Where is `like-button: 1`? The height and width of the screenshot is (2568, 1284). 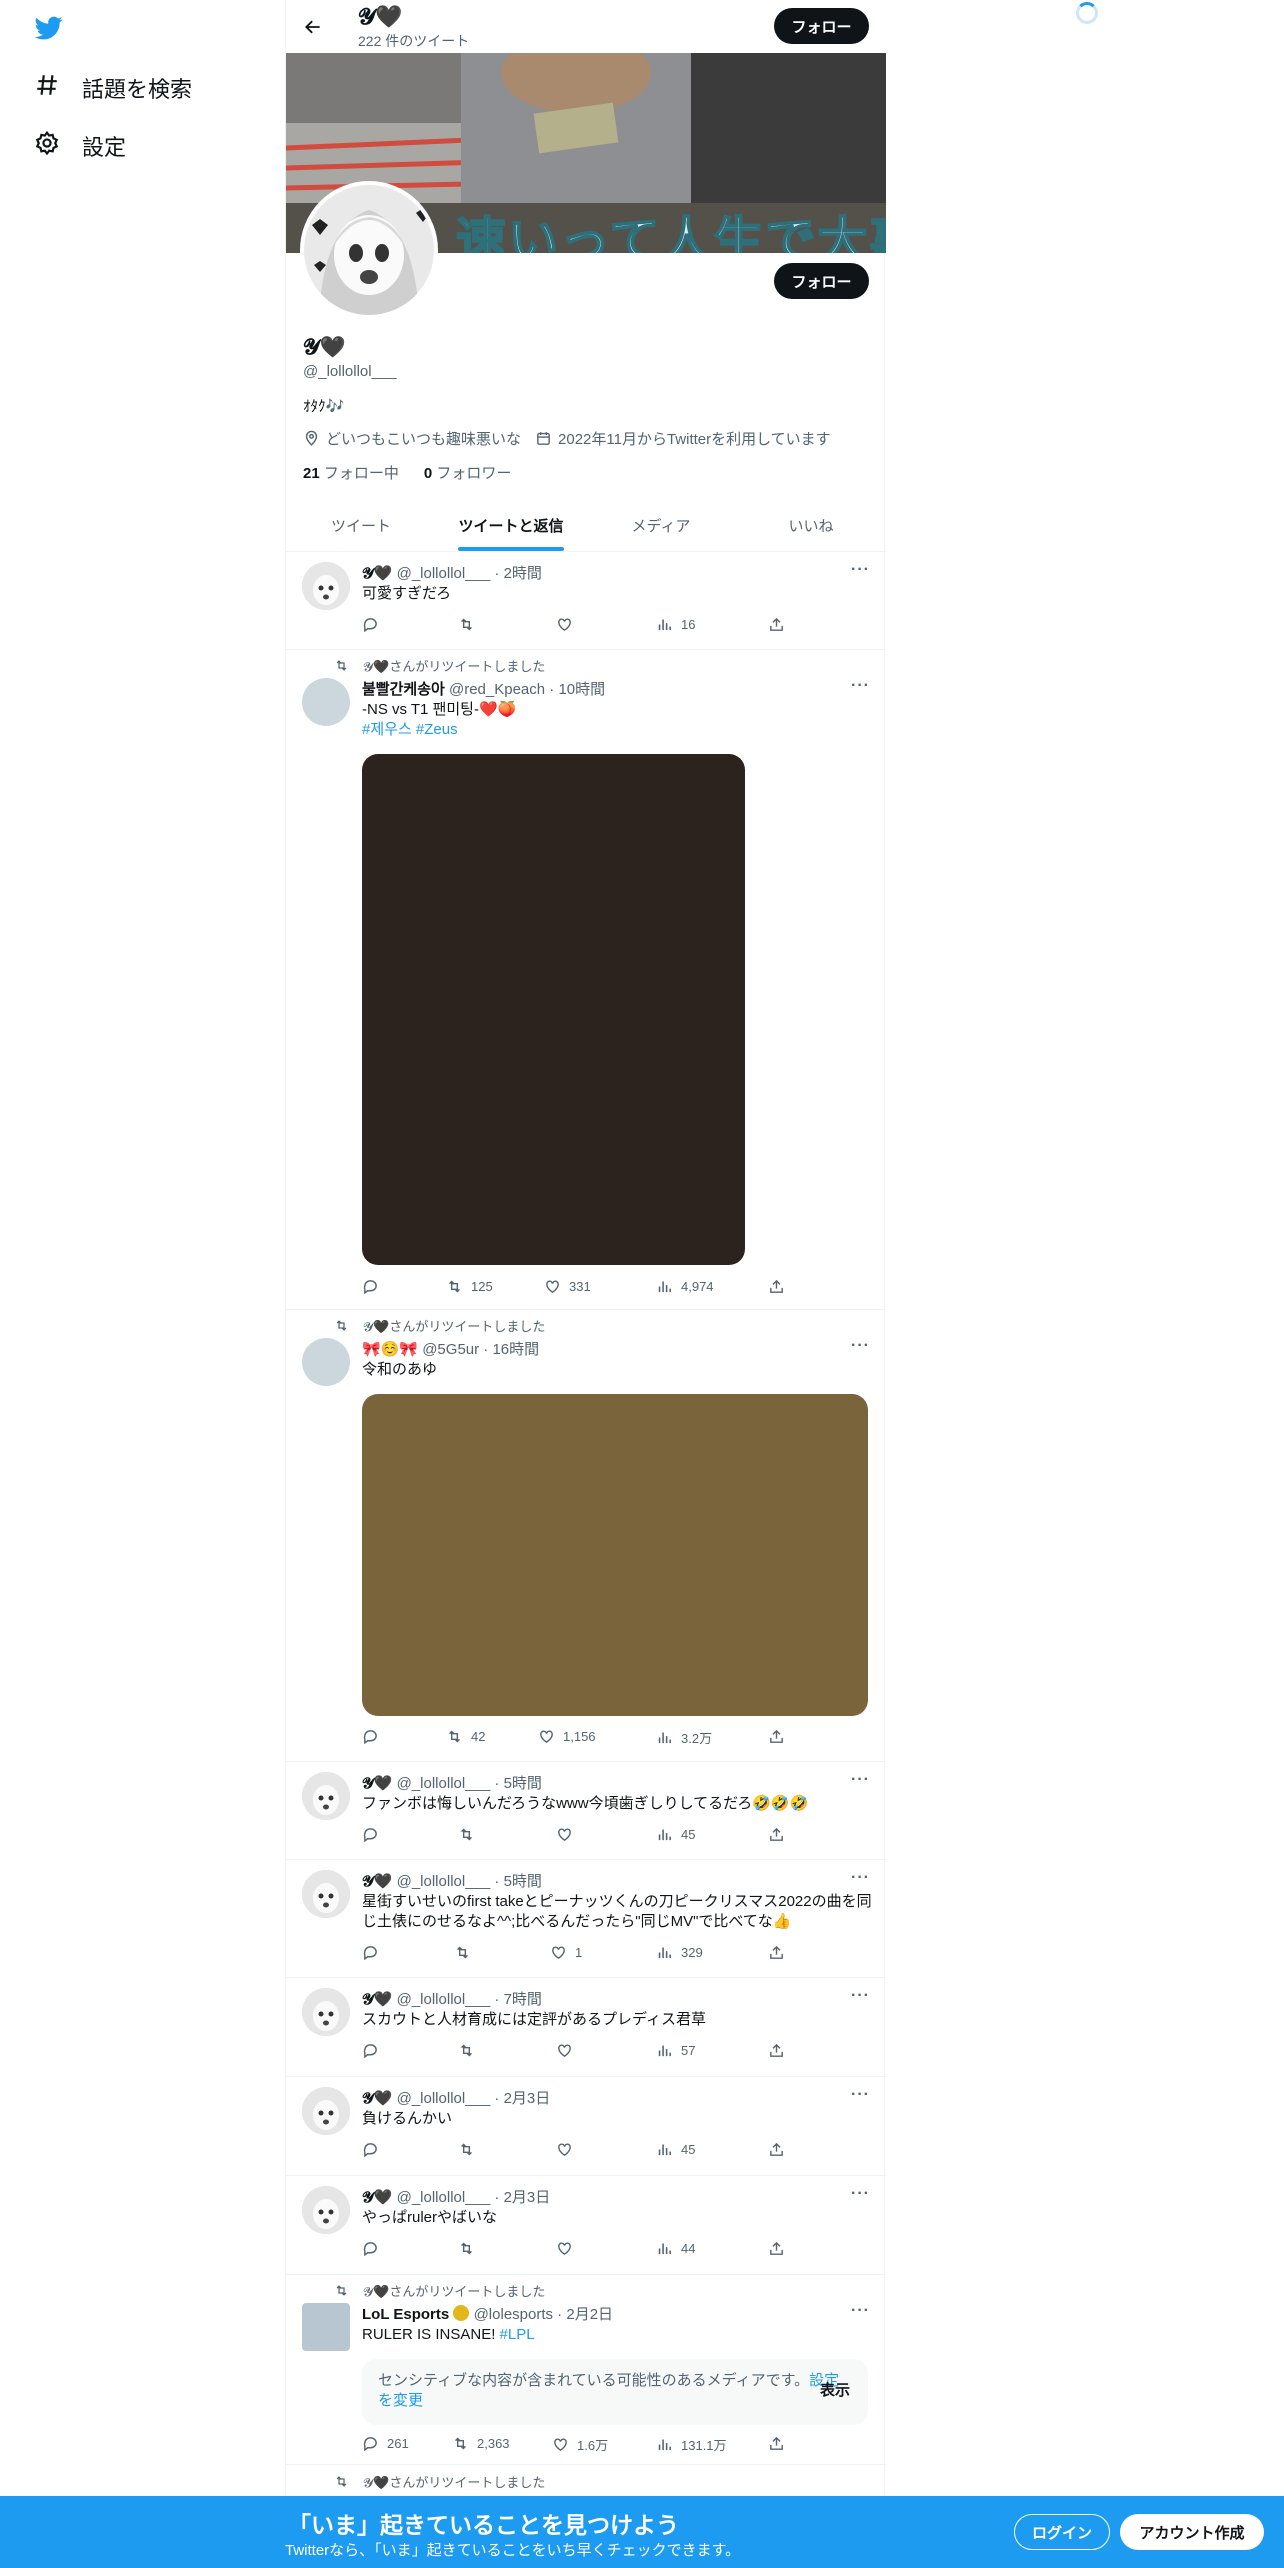 like-button: 1 is located at coordinates (566, 1952).